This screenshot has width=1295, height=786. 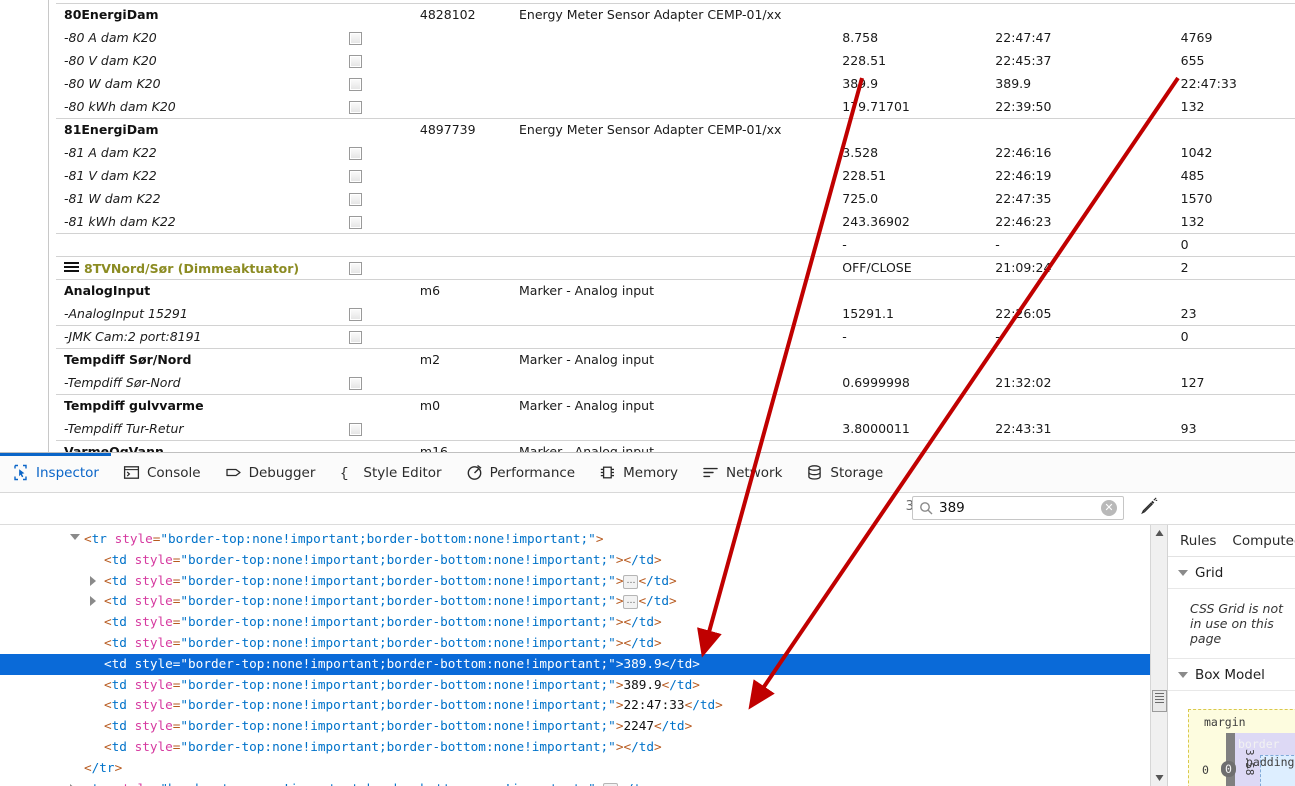 I want to click on cell-count: 655, so click(x=1192, y=60).